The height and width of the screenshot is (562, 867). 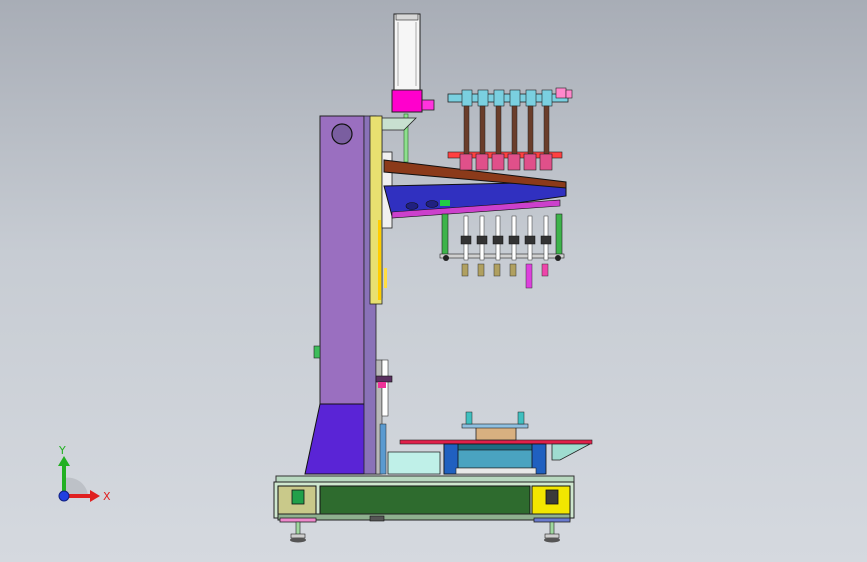 I want to click on column-pink-bar, so click(x=382, y=385).